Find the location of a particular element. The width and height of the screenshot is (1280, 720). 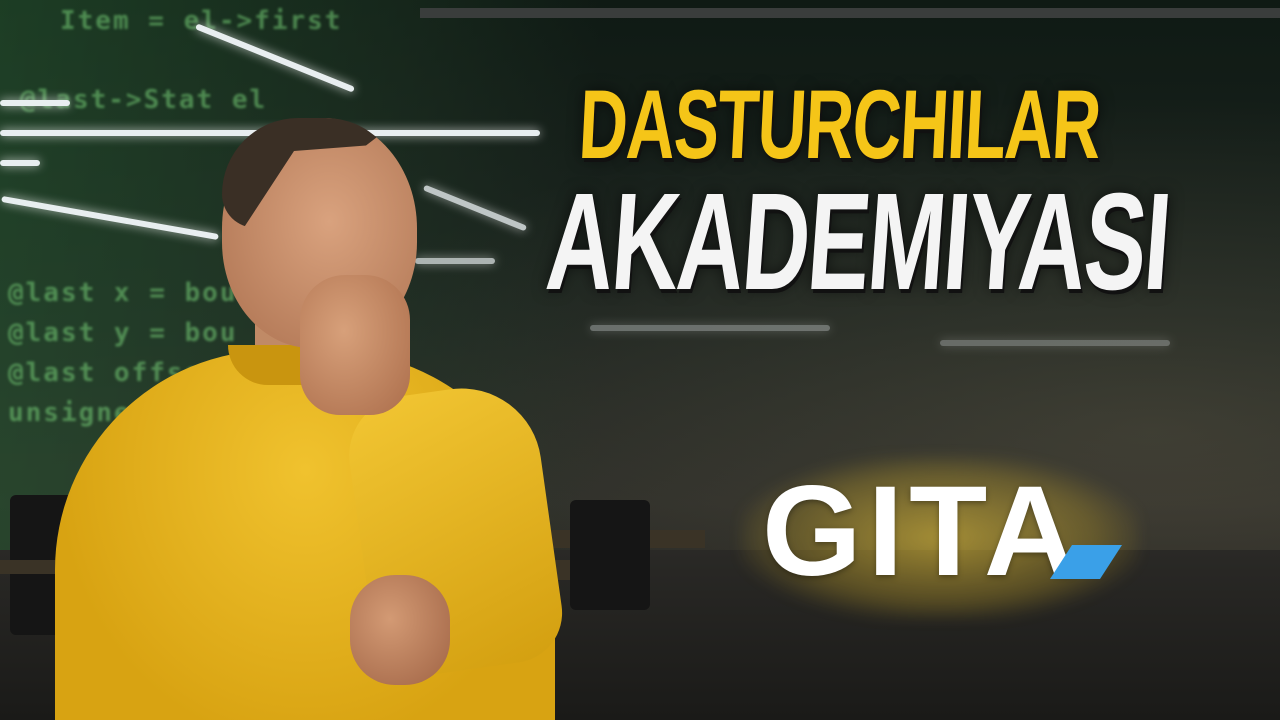

ceiling-rail is located at coordinates (850, 13).